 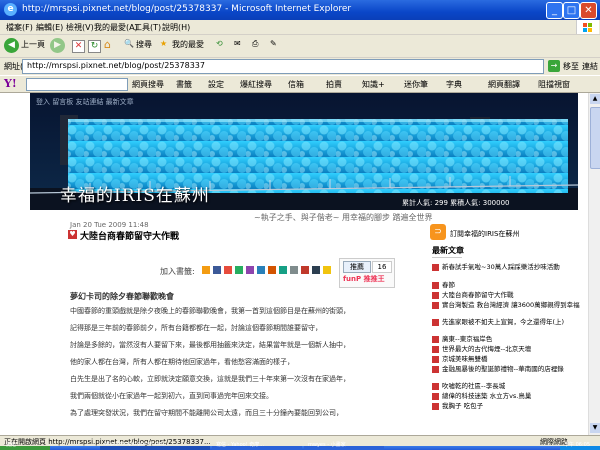 What do you see at coordinates (504, 84) in the screenshot?
I see `yahoo-translate: 網頁翻譯` at bounding box center [504, 84].